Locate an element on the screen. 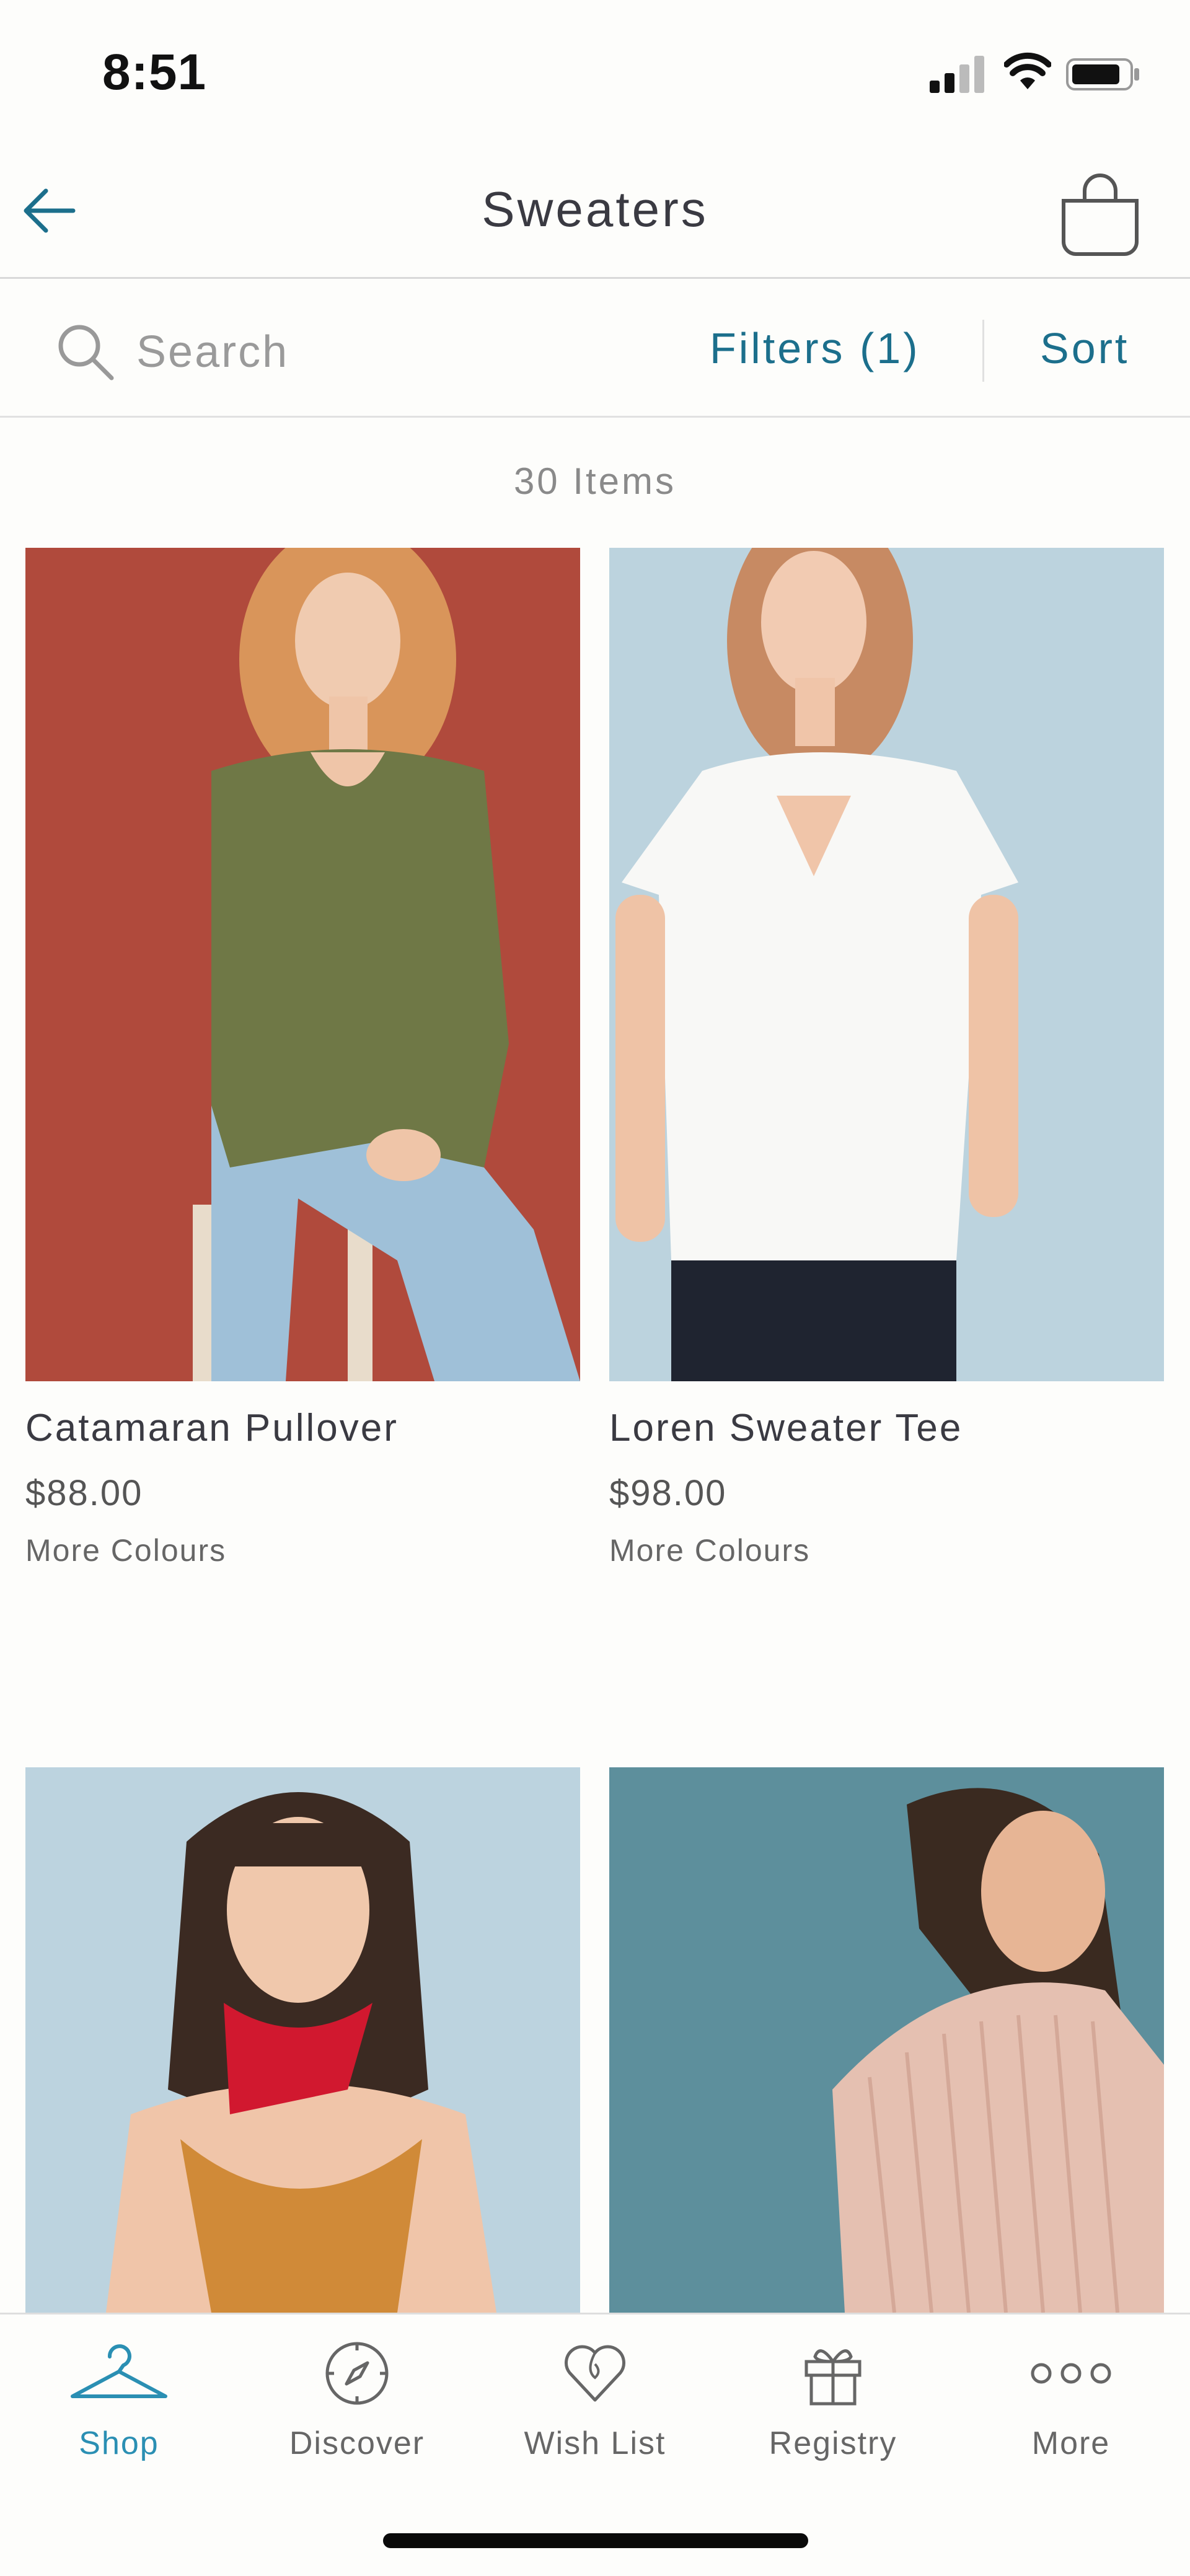 The width and height of the screenshot is (1190, 2576). header: Sweaters is located at coordinates (595, 211).